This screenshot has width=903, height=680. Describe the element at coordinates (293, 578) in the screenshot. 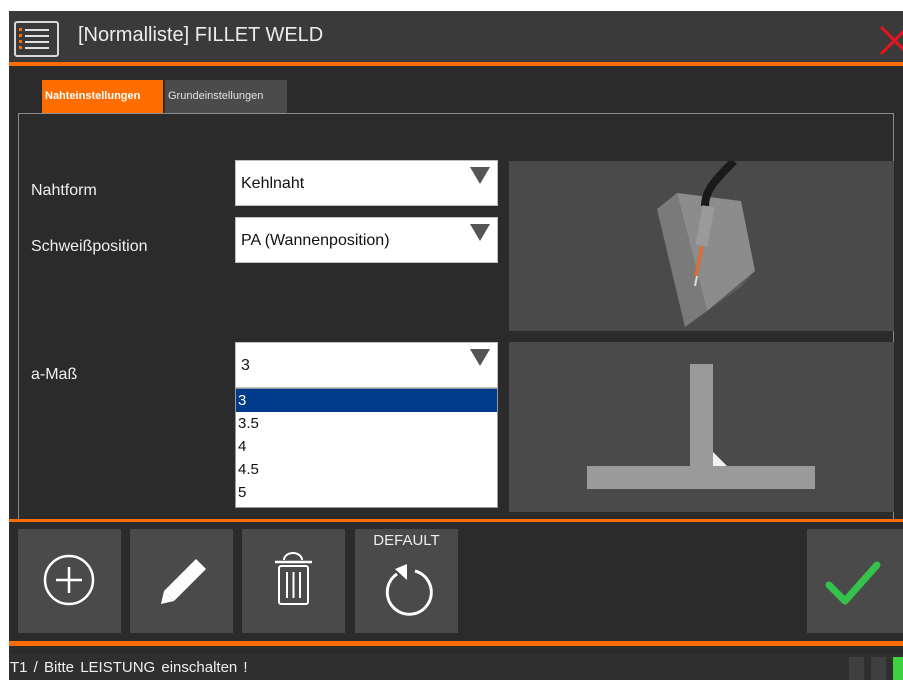

I see `trash-icon` at that location.